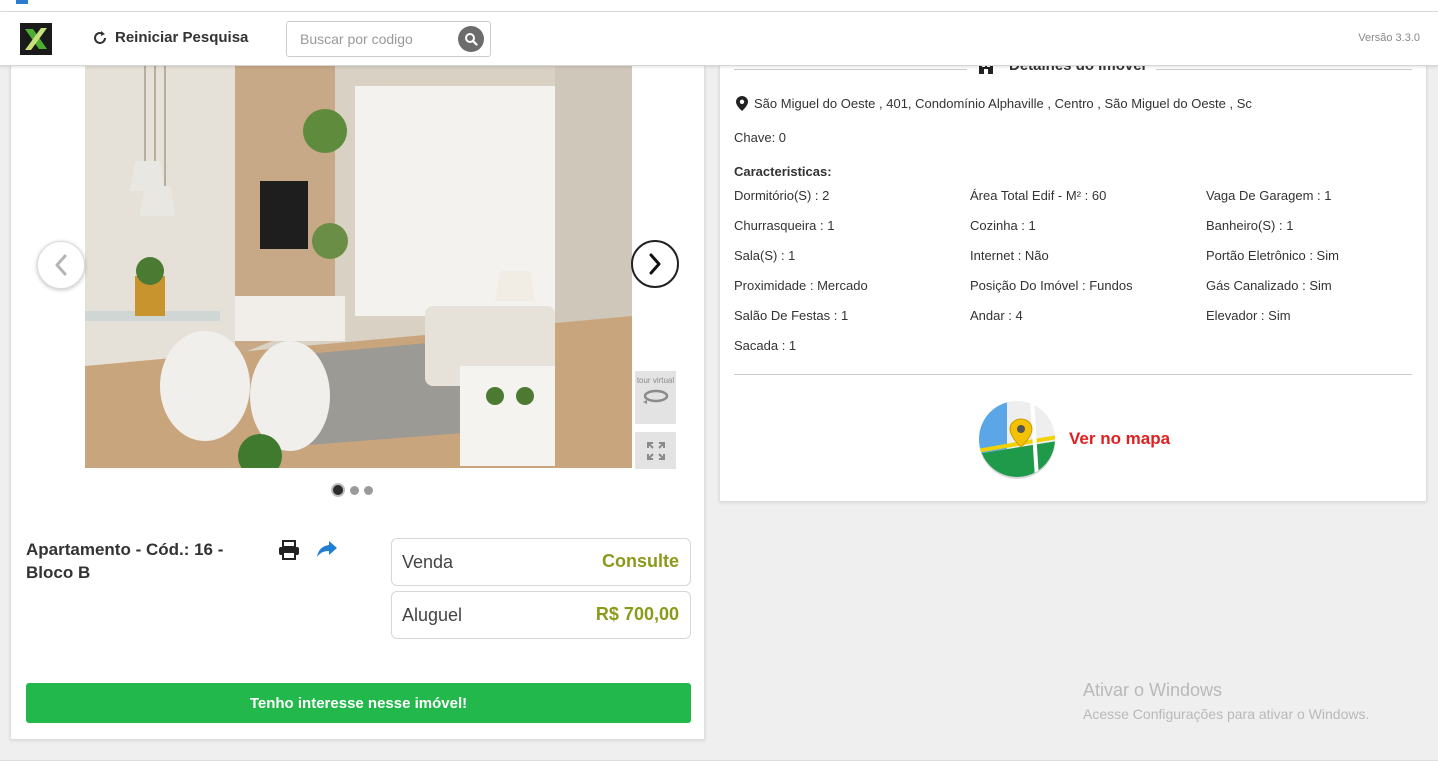 This screenshot has width=1438, height=765. I want to click on gallery-next-button, so click(655, 264).